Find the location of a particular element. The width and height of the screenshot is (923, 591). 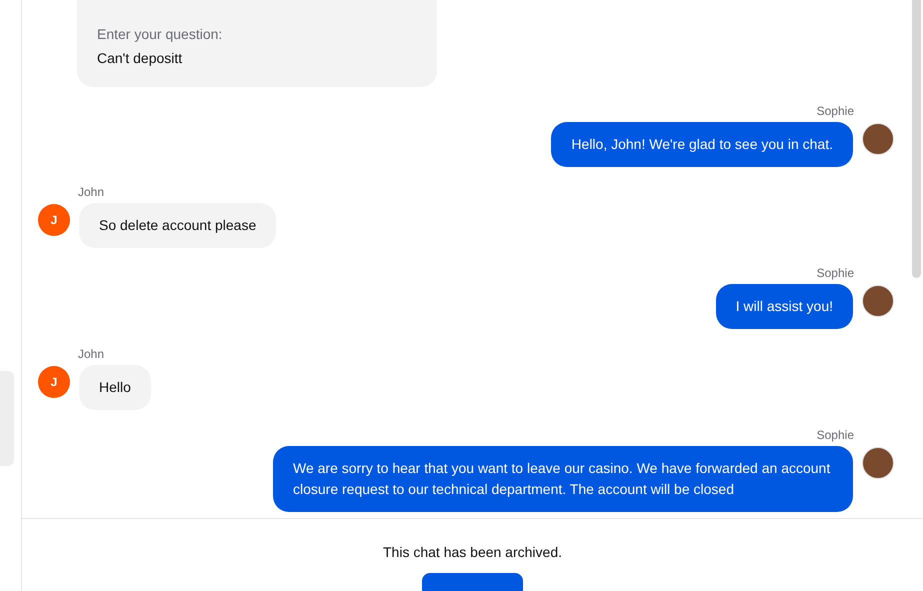

message-bubble: Hello, John! We're glad to see you in chat. is located at coordinates (702, 144).